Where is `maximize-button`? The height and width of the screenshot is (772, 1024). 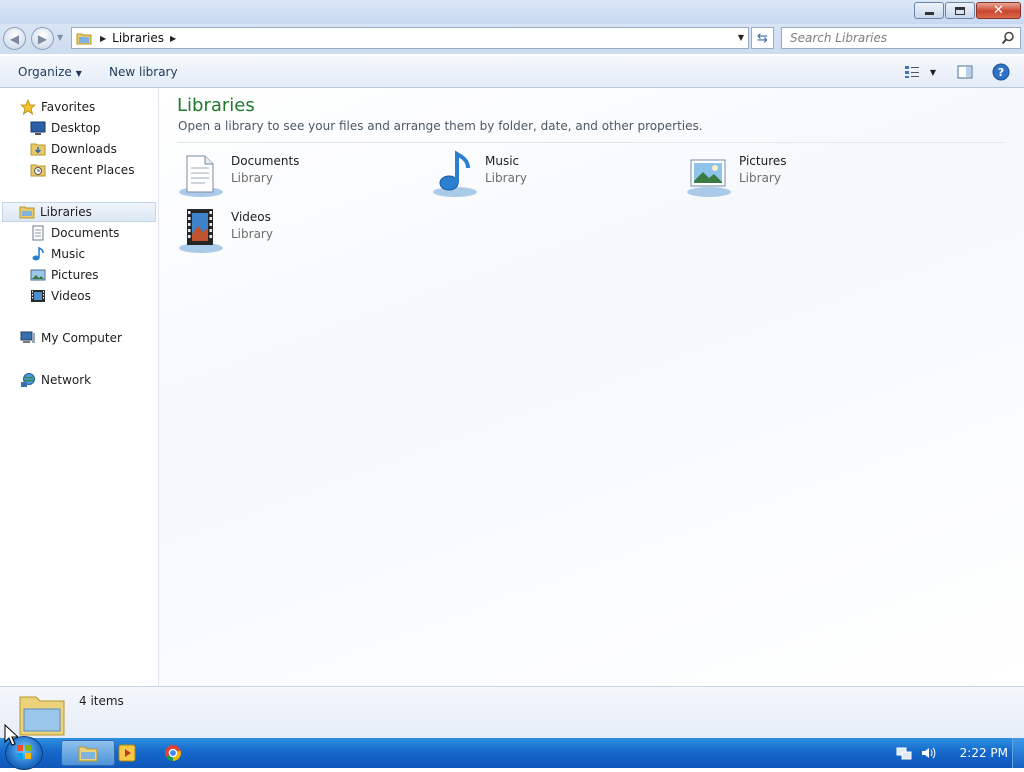
maximize-button is located at coordinates (960, 10).